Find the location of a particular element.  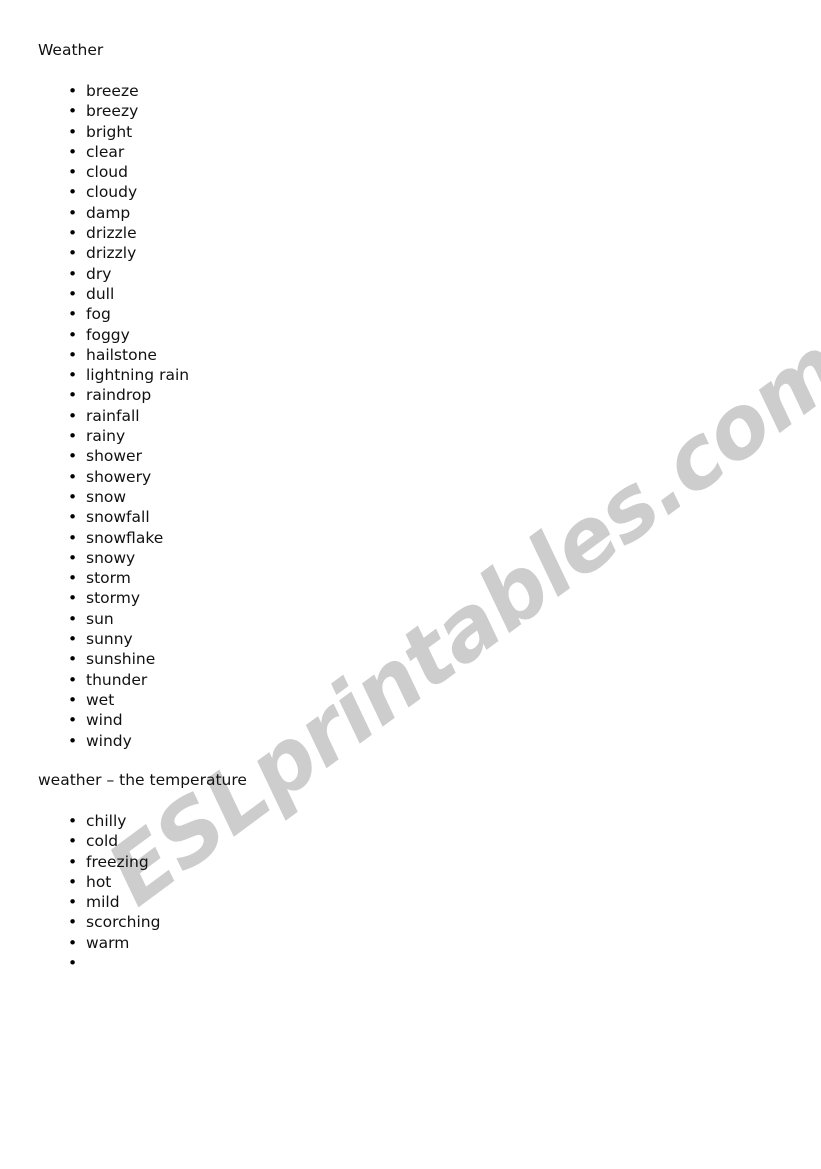

word-list-item: • thunder is located at coordinates (94, 680).